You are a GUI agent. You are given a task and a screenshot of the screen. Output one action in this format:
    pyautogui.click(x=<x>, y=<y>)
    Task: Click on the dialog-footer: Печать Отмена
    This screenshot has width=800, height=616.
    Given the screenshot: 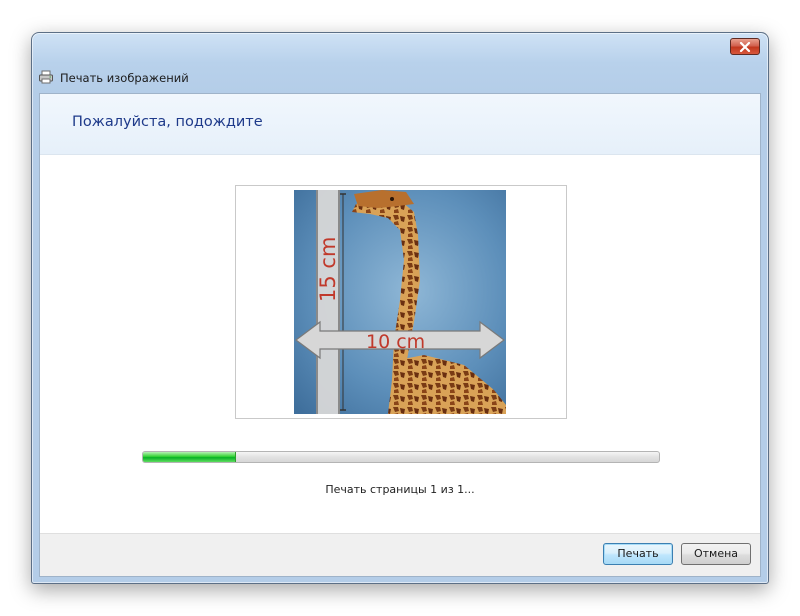 What is the action you would take?
    pyautogui.click(x=400, y=554)
    